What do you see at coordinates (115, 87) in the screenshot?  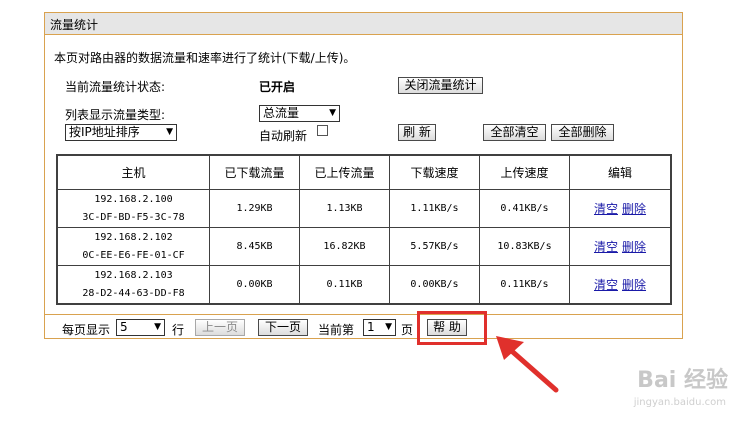 I see `status-label: 当前流量统计状态:` at bounding box center [115, 87].